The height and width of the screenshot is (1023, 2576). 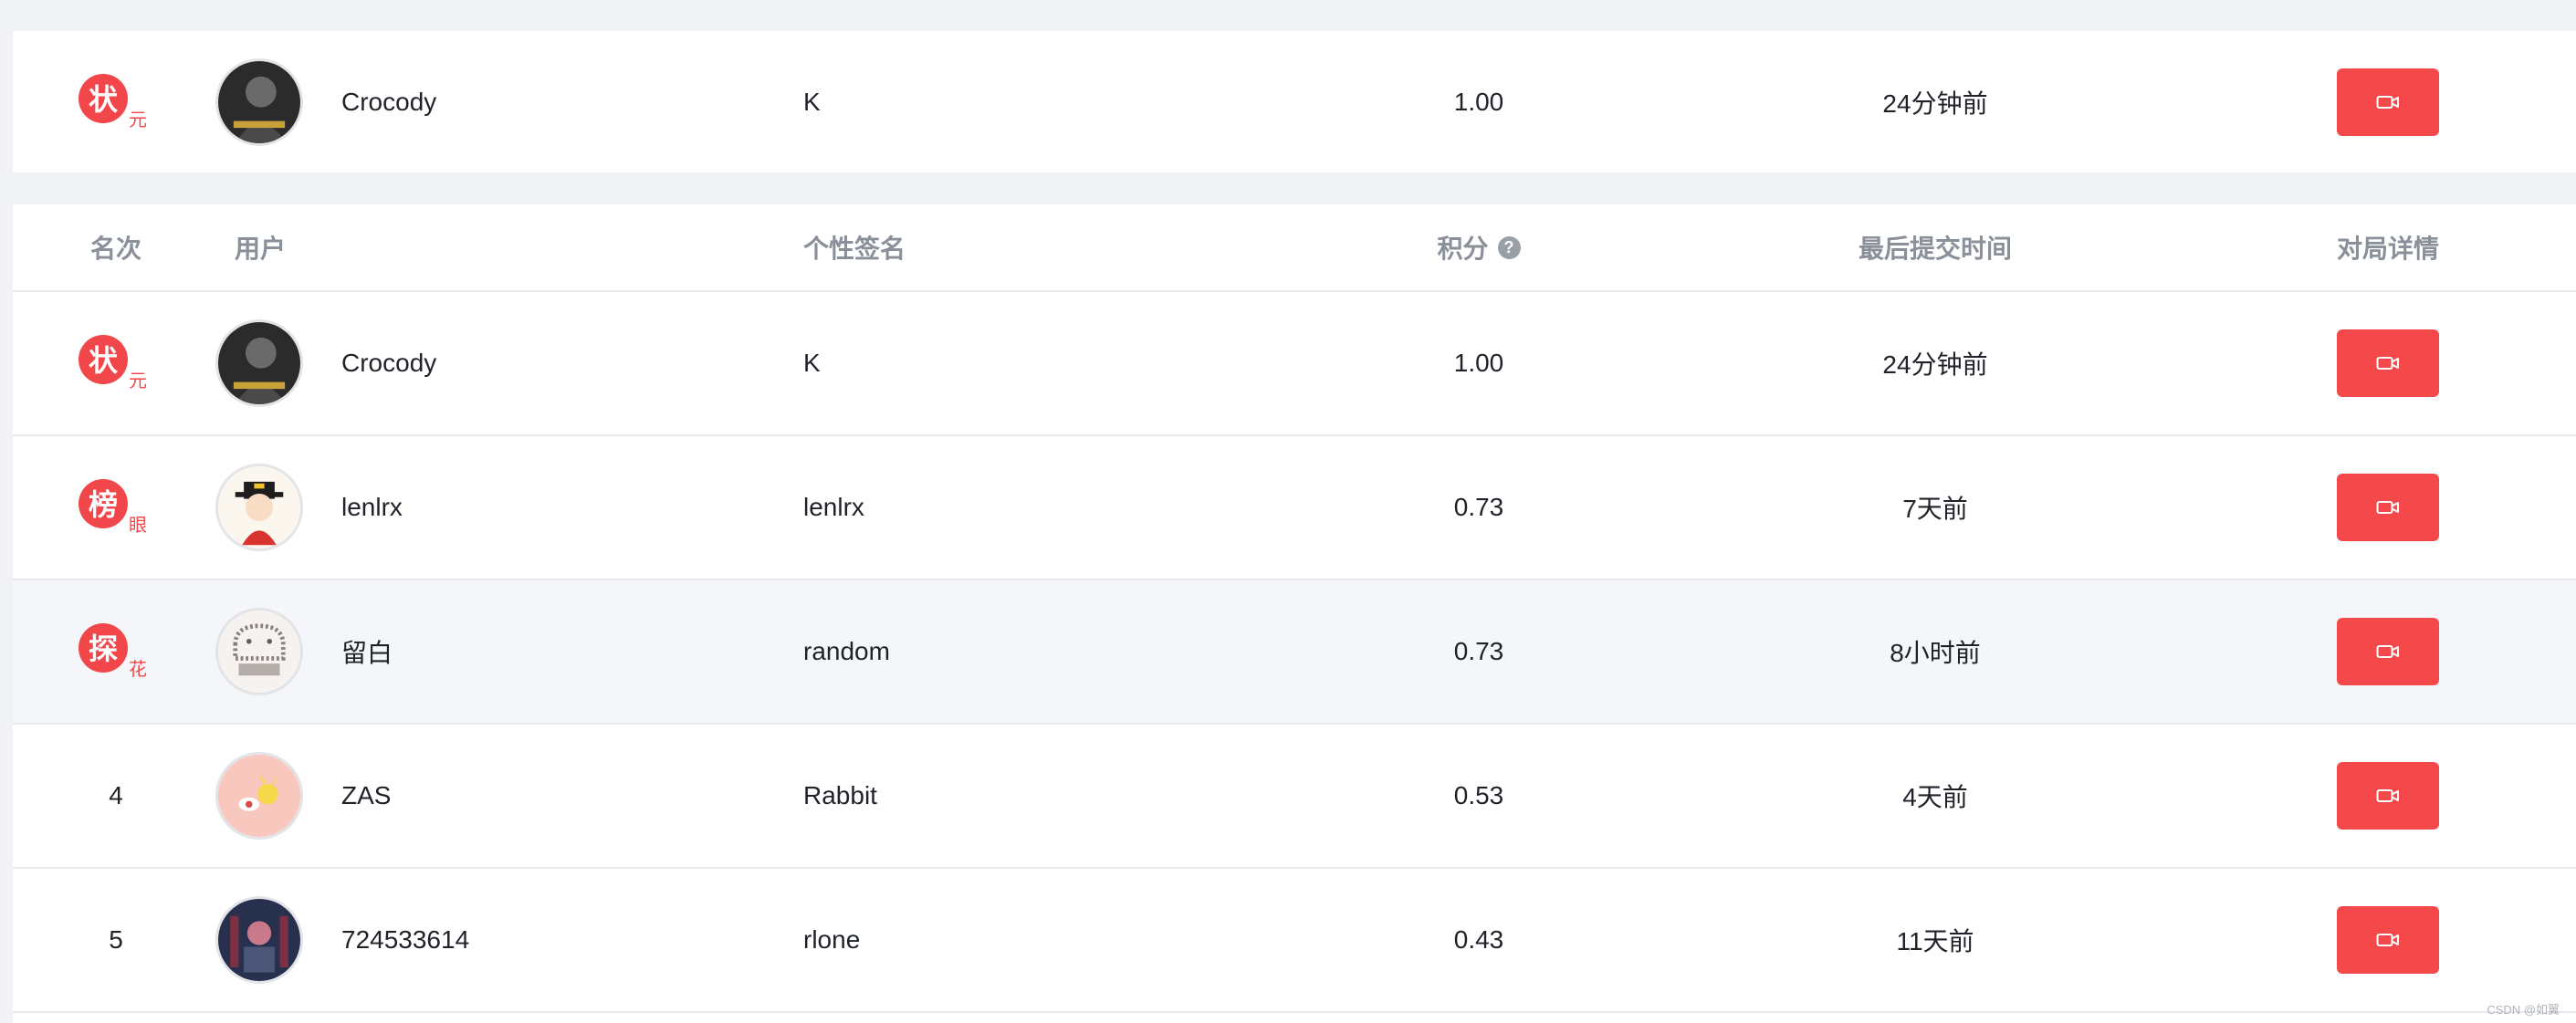 I want to click on svg-text: 探, so click(x=103, y=649).